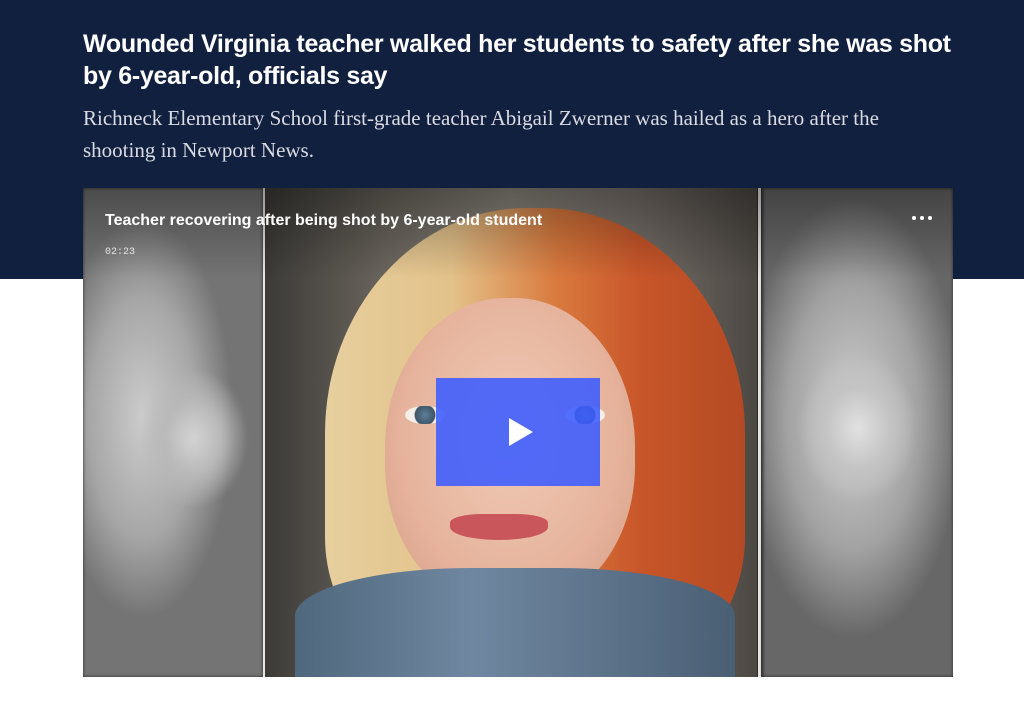 This screenshot has width=1024, height=726. I want to click on portrait-lips, so click(499, 527).